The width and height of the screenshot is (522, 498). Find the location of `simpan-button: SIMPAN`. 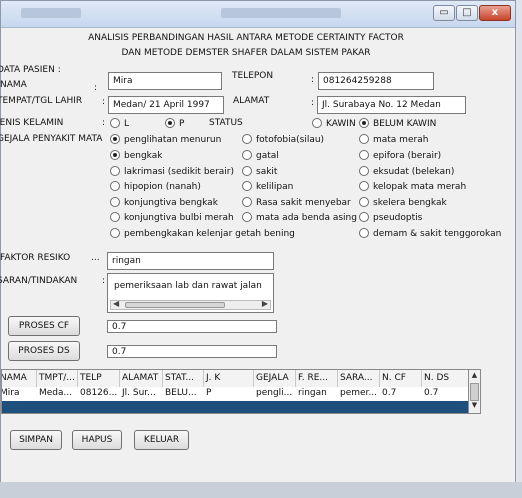

simpan-button: SIMPAN is located at coordinates (36, 440).